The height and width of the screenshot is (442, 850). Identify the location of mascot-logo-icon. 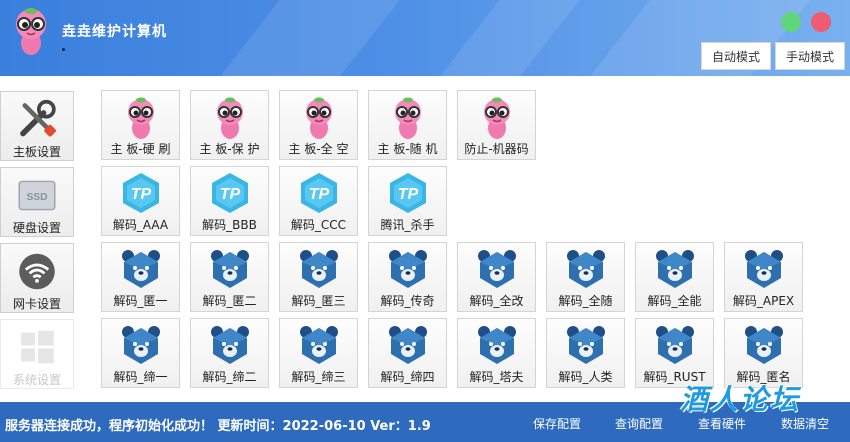
(31, 31).